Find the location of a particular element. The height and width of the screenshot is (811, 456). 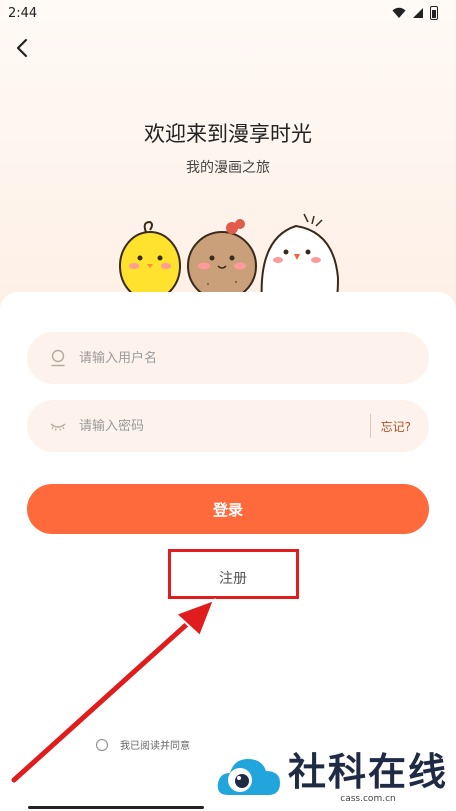

field-divider is located at coordinates (370, 426).